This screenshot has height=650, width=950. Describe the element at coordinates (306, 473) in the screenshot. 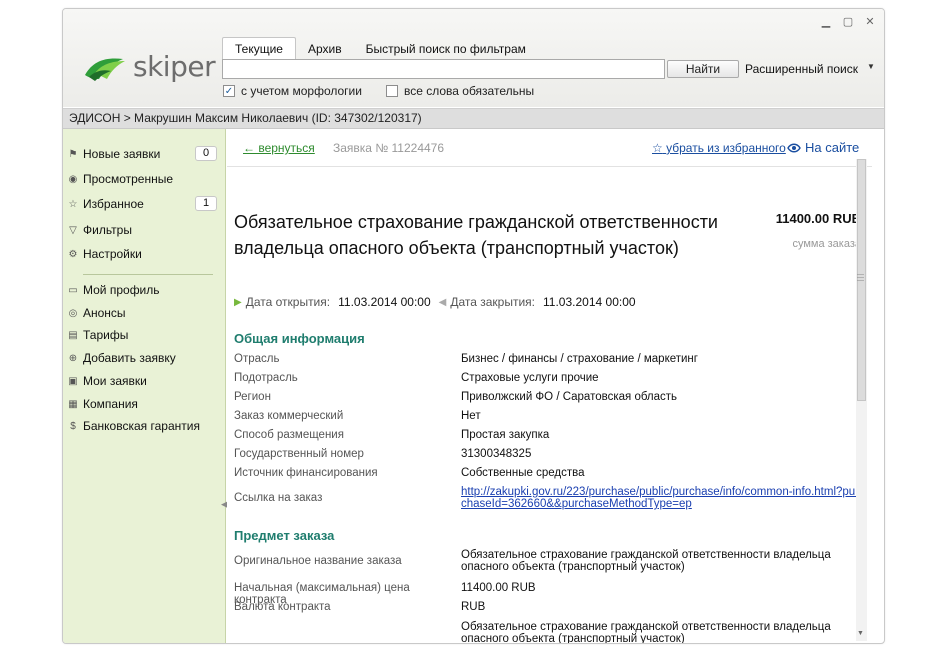

I see `info-label: Источник финансирования` at that location.